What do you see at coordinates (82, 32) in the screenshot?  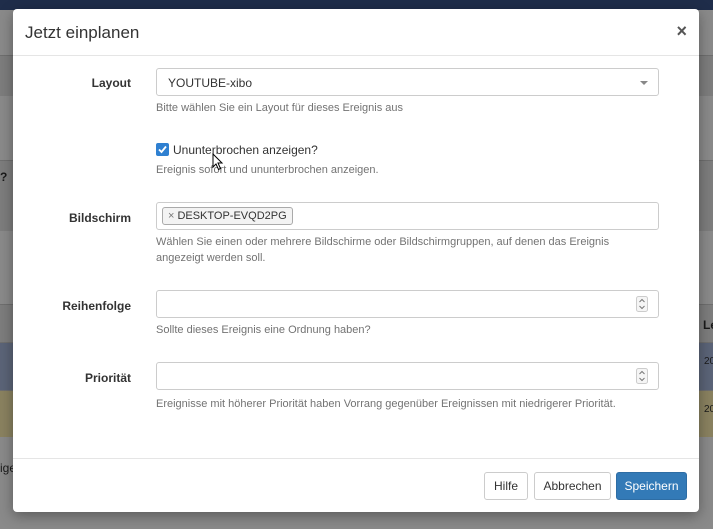 I see `modal-title: Jetzt einplanen` at bounding box center [82, 32].